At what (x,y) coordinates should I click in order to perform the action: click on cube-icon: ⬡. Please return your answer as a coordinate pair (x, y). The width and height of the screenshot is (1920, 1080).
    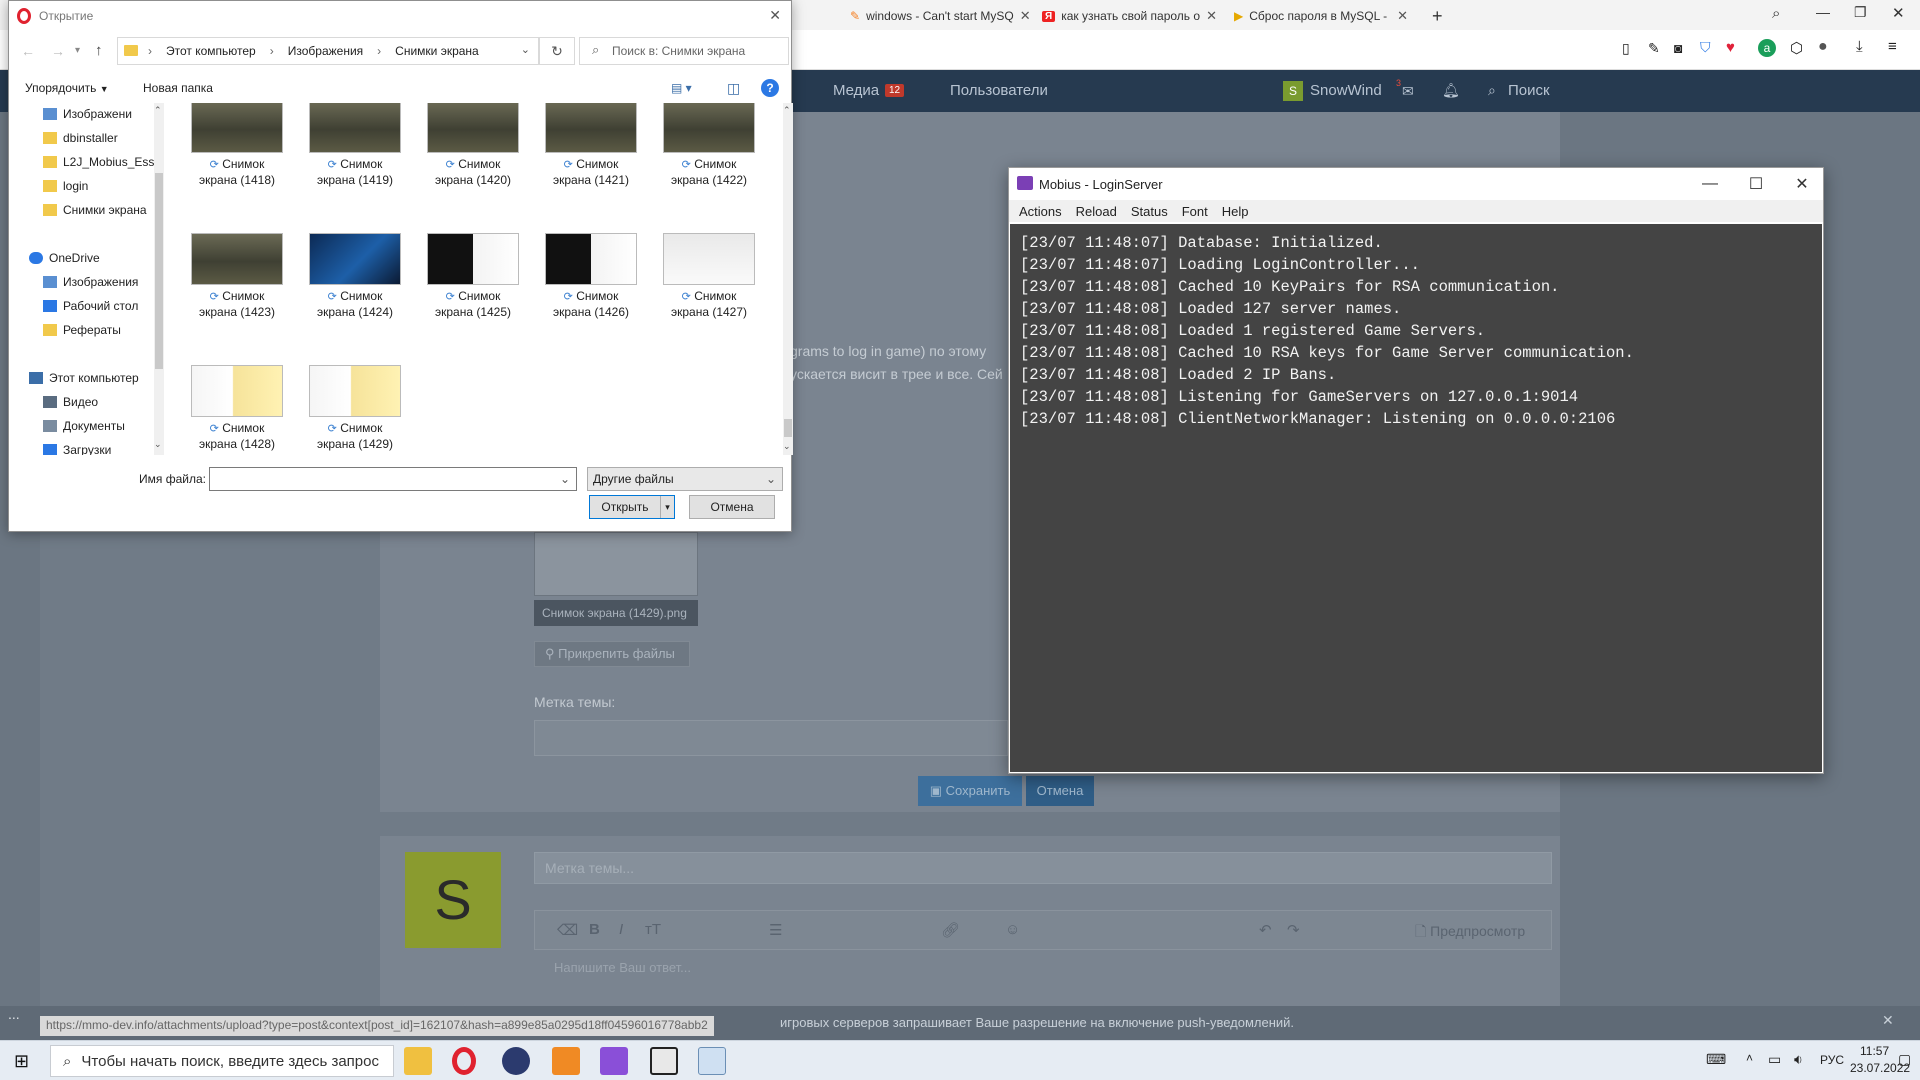
    Looking at the image, I should click on (1796, 48).